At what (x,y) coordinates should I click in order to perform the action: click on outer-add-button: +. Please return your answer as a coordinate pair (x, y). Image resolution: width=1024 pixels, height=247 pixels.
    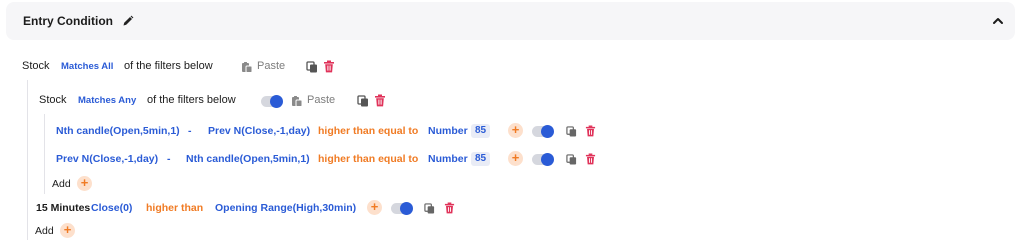
    Looking at the image, I should click on (67, 230).